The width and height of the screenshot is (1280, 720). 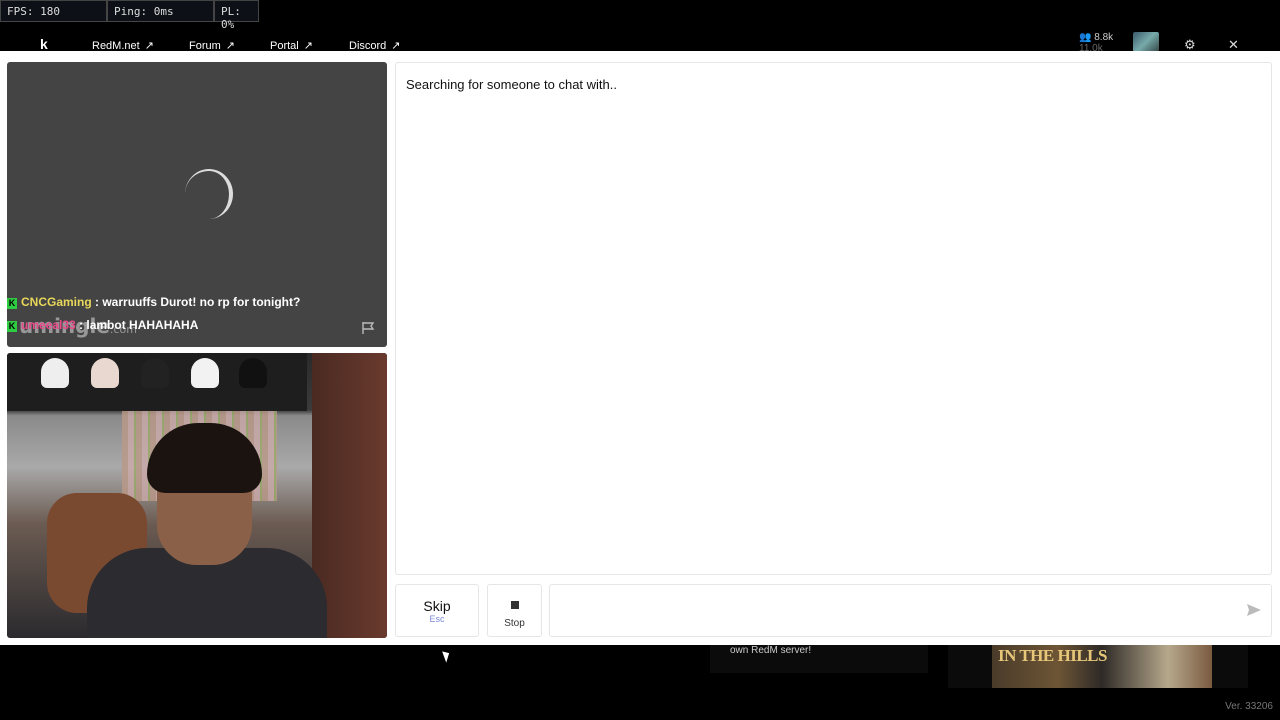 What do you see at coordinates (437, 606) in the screenshot?
I see `skip-label: Skip` at bounding box center [437, 606].